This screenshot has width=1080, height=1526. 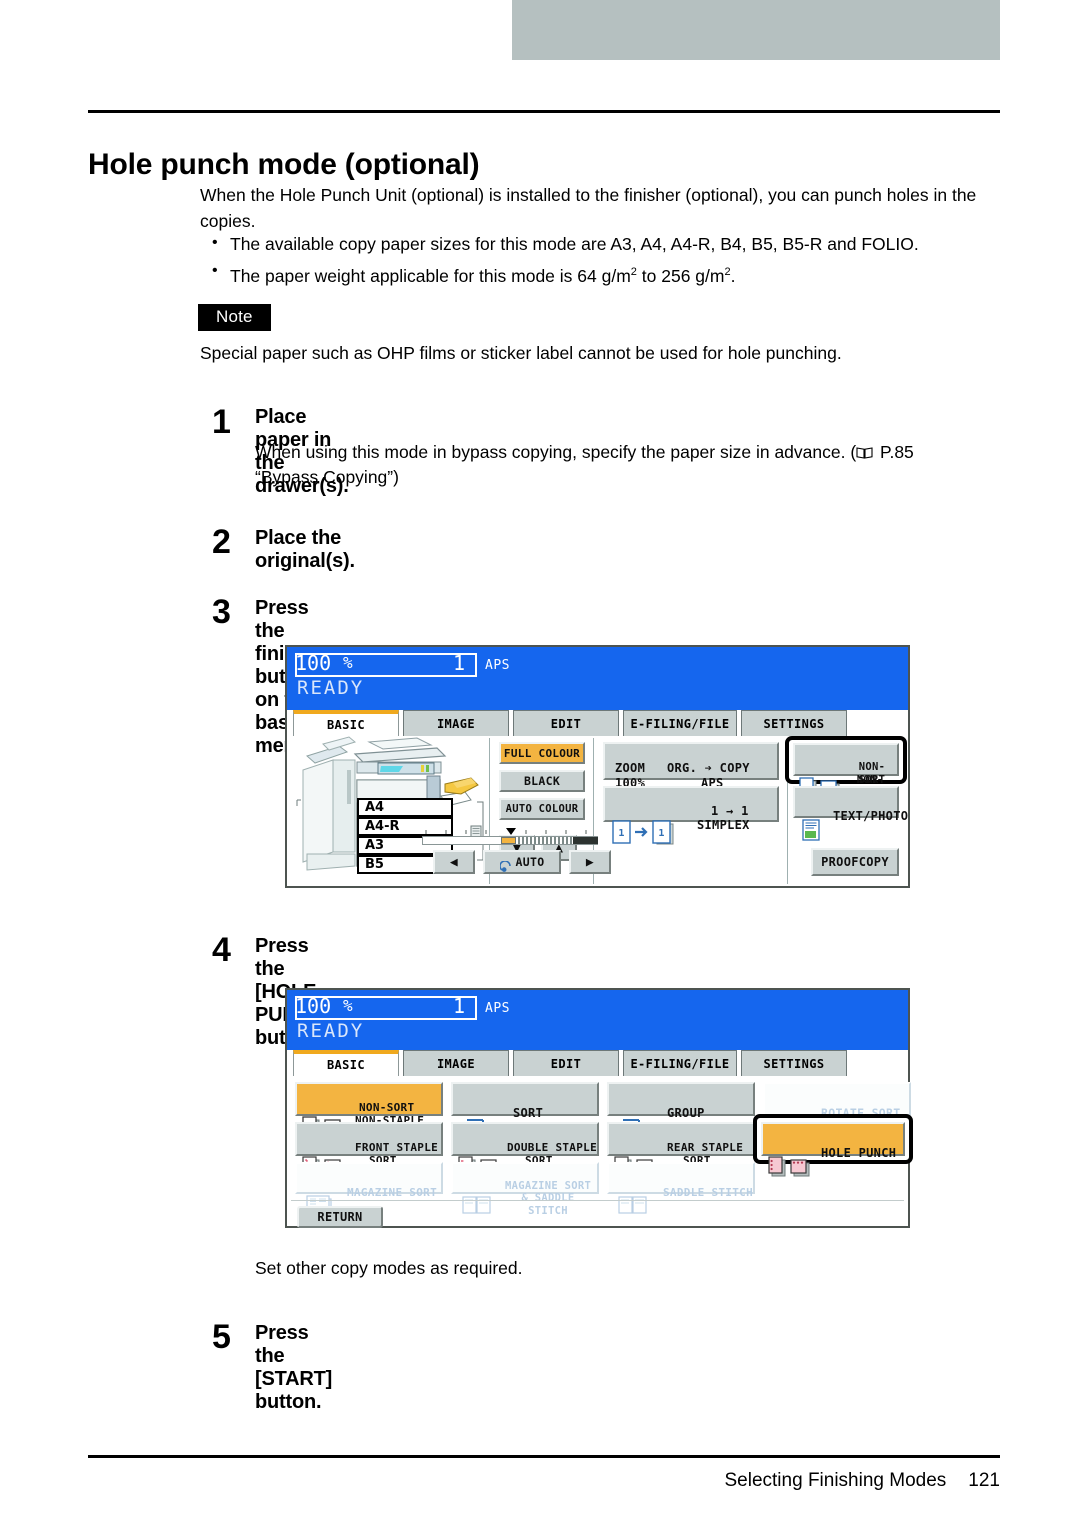 What do you see at coordinates (221, 1337) in the screenshot?
I see `step-5-number: 5` at bounding box center [221, 1337].